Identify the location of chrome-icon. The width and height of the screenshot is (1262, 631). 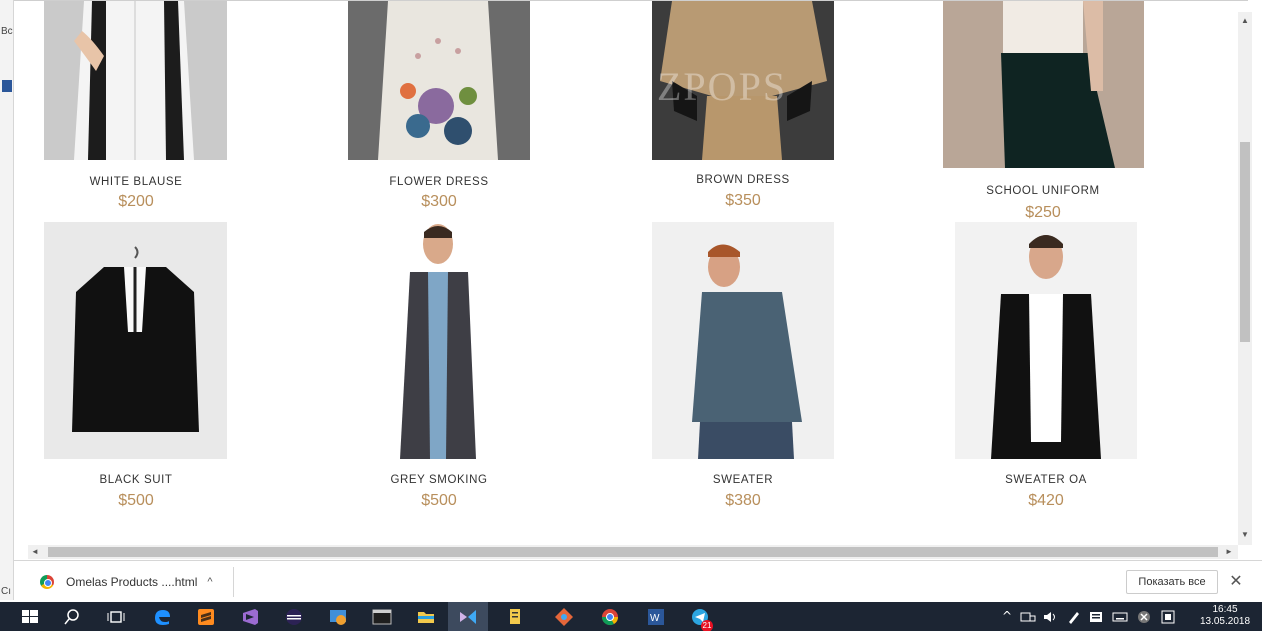
(610, 617).